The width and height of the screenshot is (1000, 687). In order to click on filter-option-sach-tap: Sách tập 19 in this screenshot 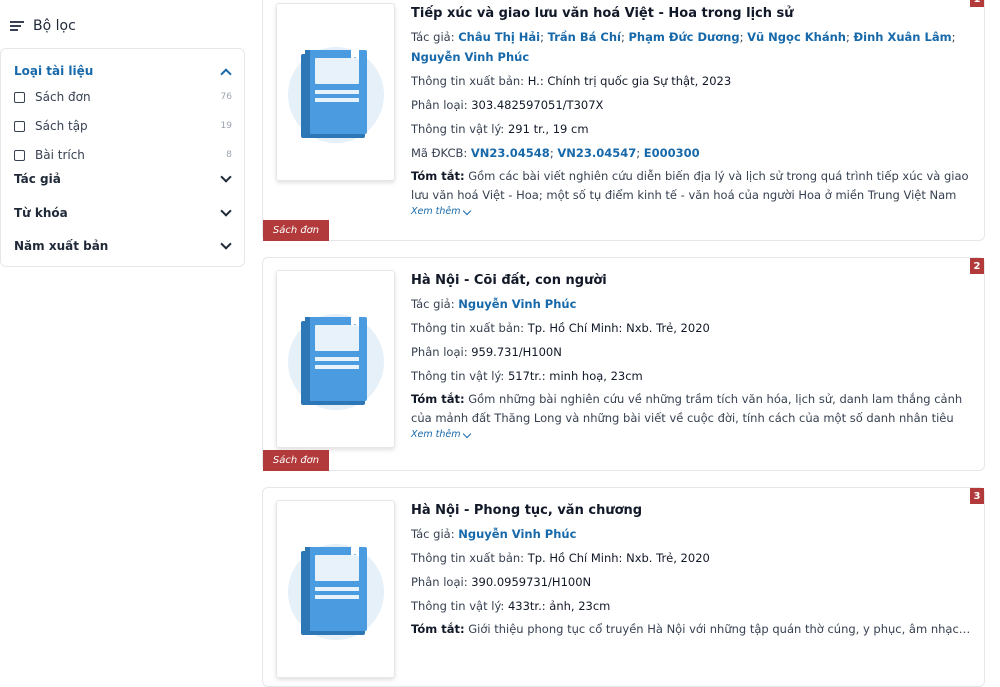, I will do `click(124, 126)`.